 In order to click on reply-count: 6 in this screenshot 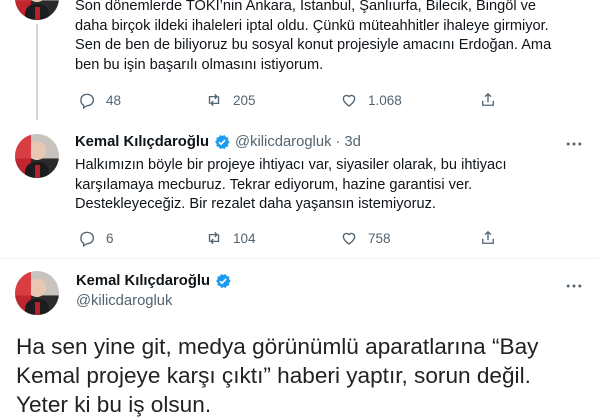, I will do `click(110, 238)`.